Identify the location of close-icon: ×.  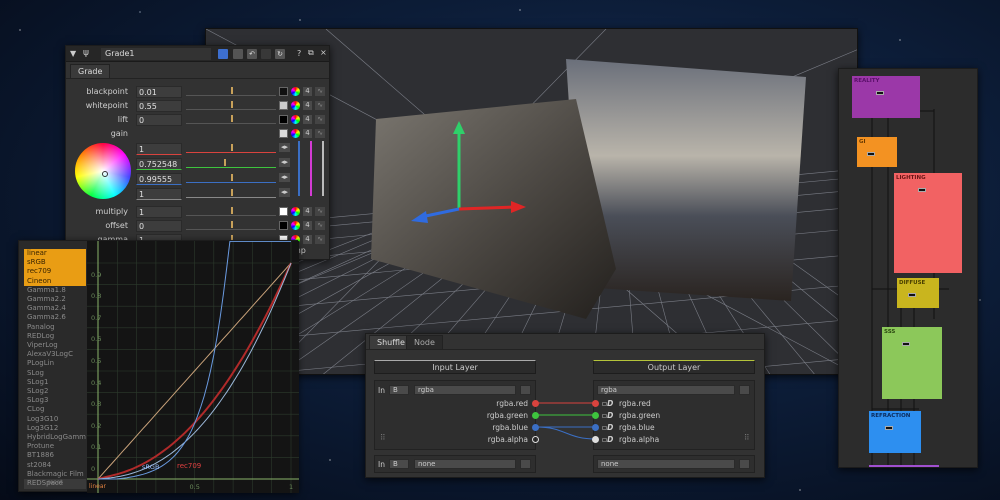
(323, 52).